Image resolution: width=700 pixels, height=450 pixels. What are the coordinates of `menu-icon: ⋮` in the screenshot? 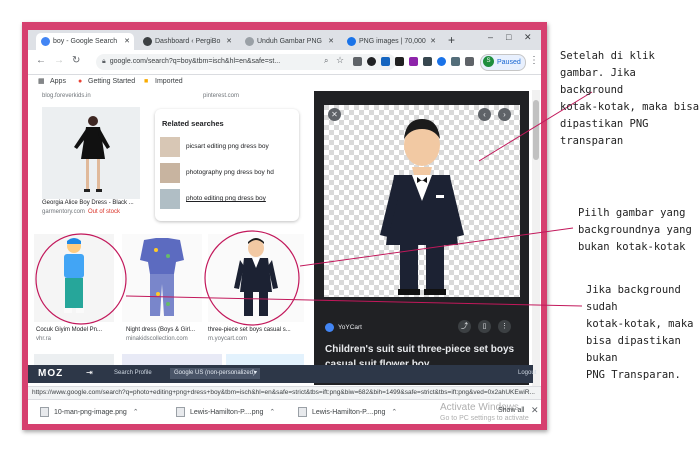 It's located at (534, 60).